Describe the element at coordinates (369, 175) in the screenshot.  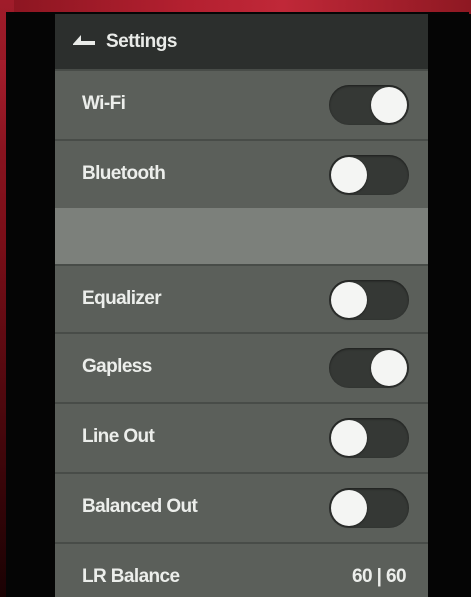
I see `bluetooth-toggle` at that location.